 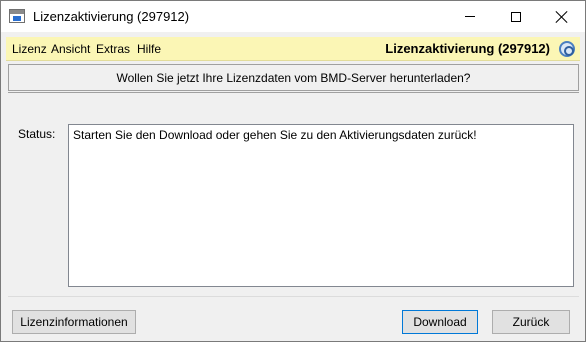 I want to click on minimize-button, so click(x=470, y=16).